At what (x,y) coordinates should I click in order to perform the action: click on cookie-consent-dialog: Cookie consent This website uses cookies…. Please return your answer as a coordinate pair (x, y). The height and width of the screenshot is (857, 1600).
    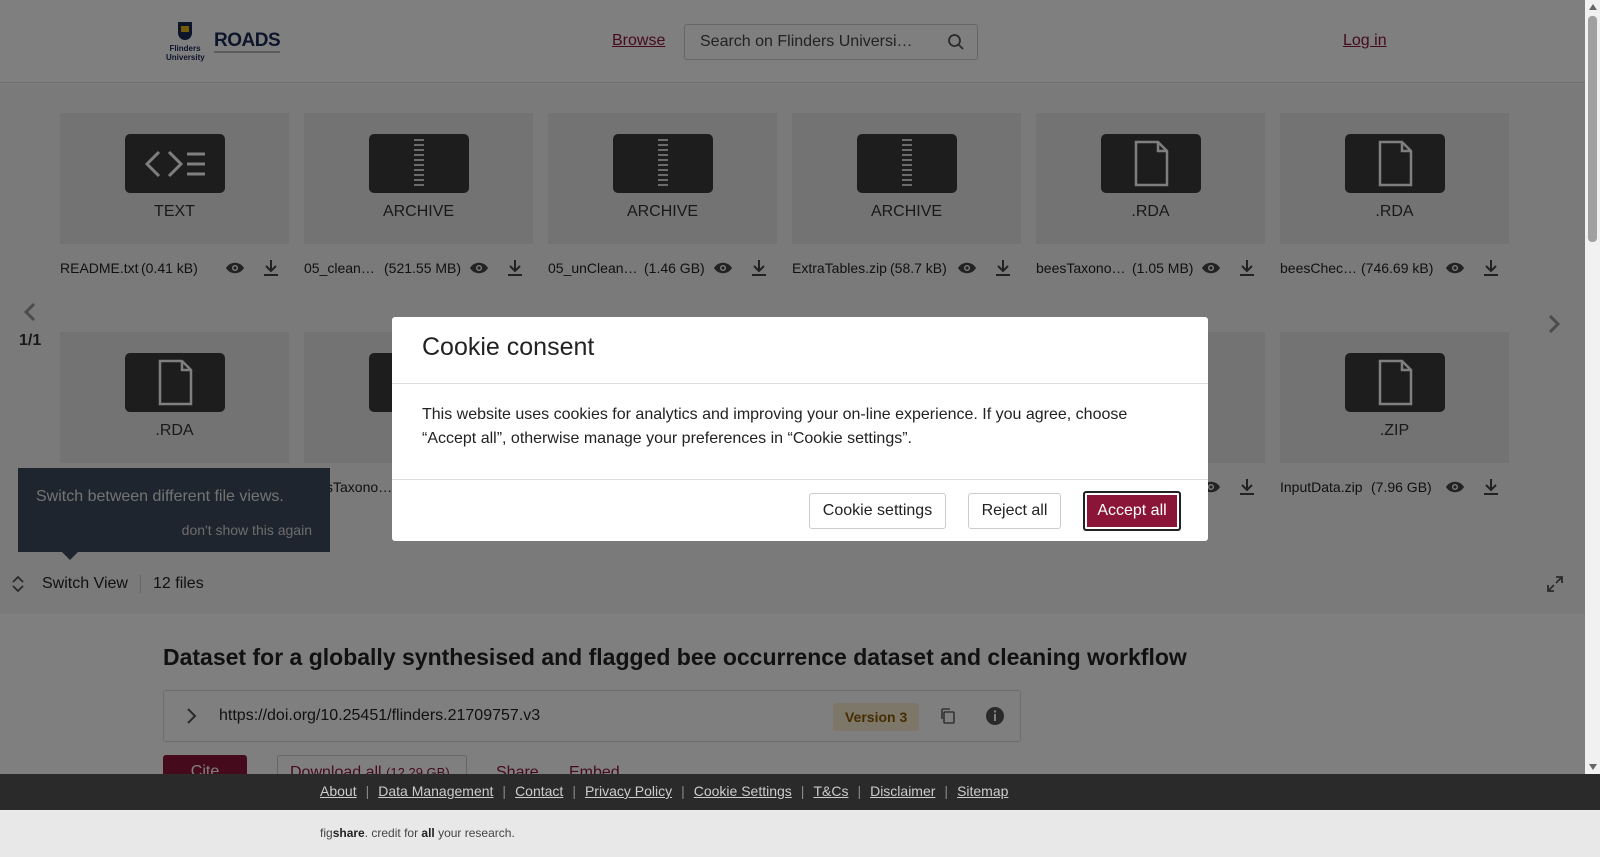
    Looking at the image, I should click on (800, 429).